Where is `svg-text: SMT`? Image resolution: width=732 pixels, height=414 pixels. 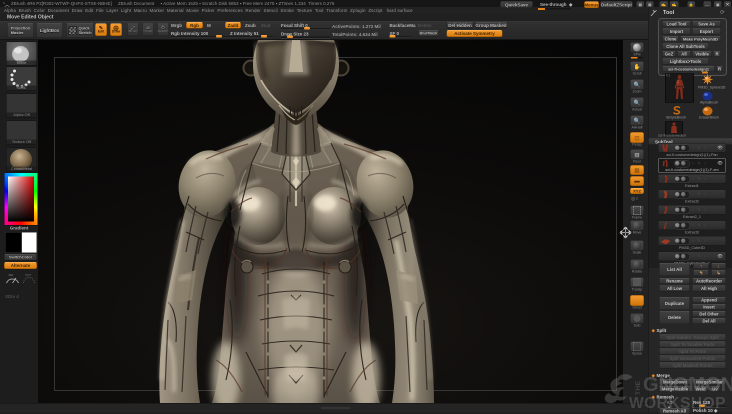 svg-text: SMT is located at coordinates (28, 275).